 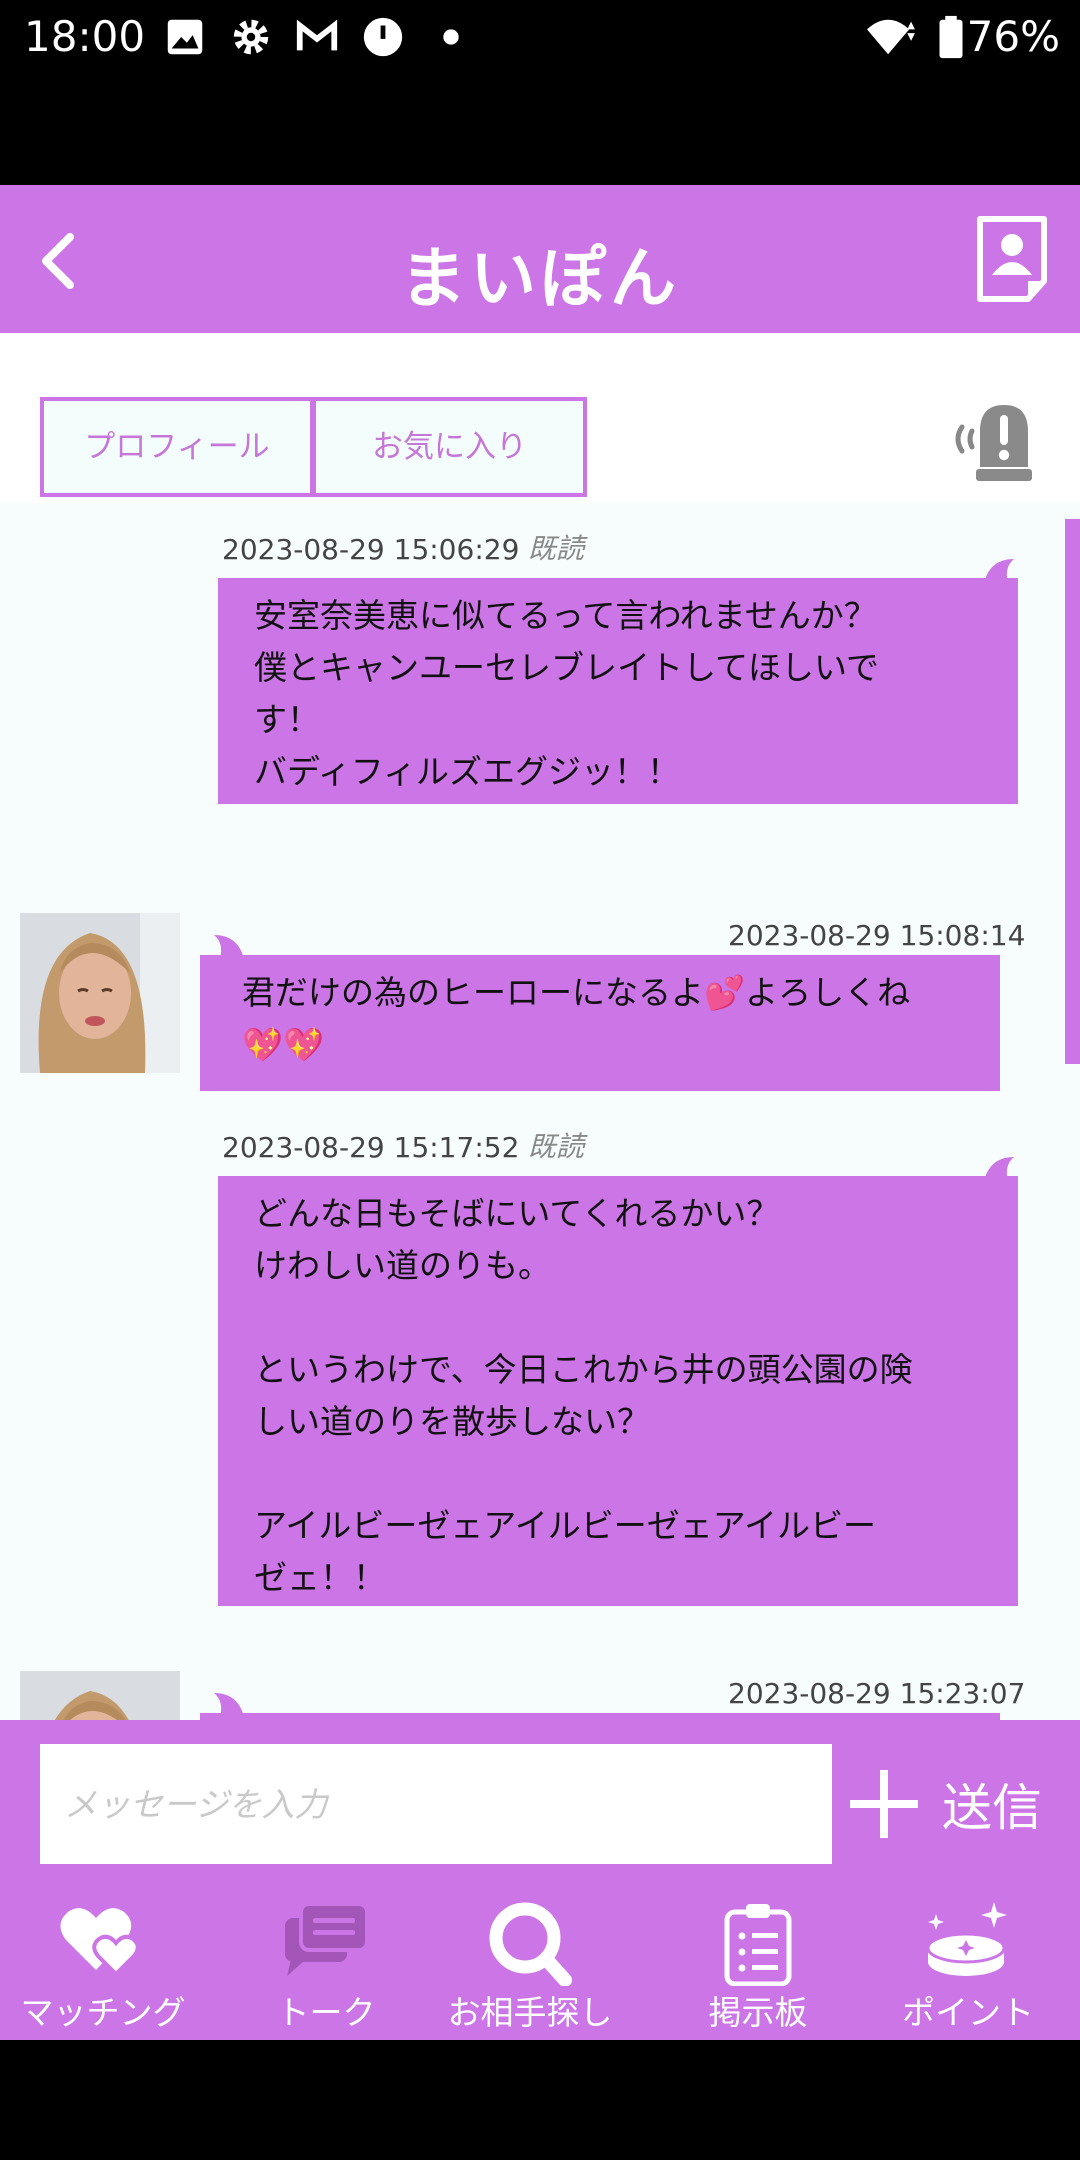 What do you see at coordinates (327, 1939) in the screenshot?
I see `chat-bubbles-icon` at bounding box center [327, 1939].